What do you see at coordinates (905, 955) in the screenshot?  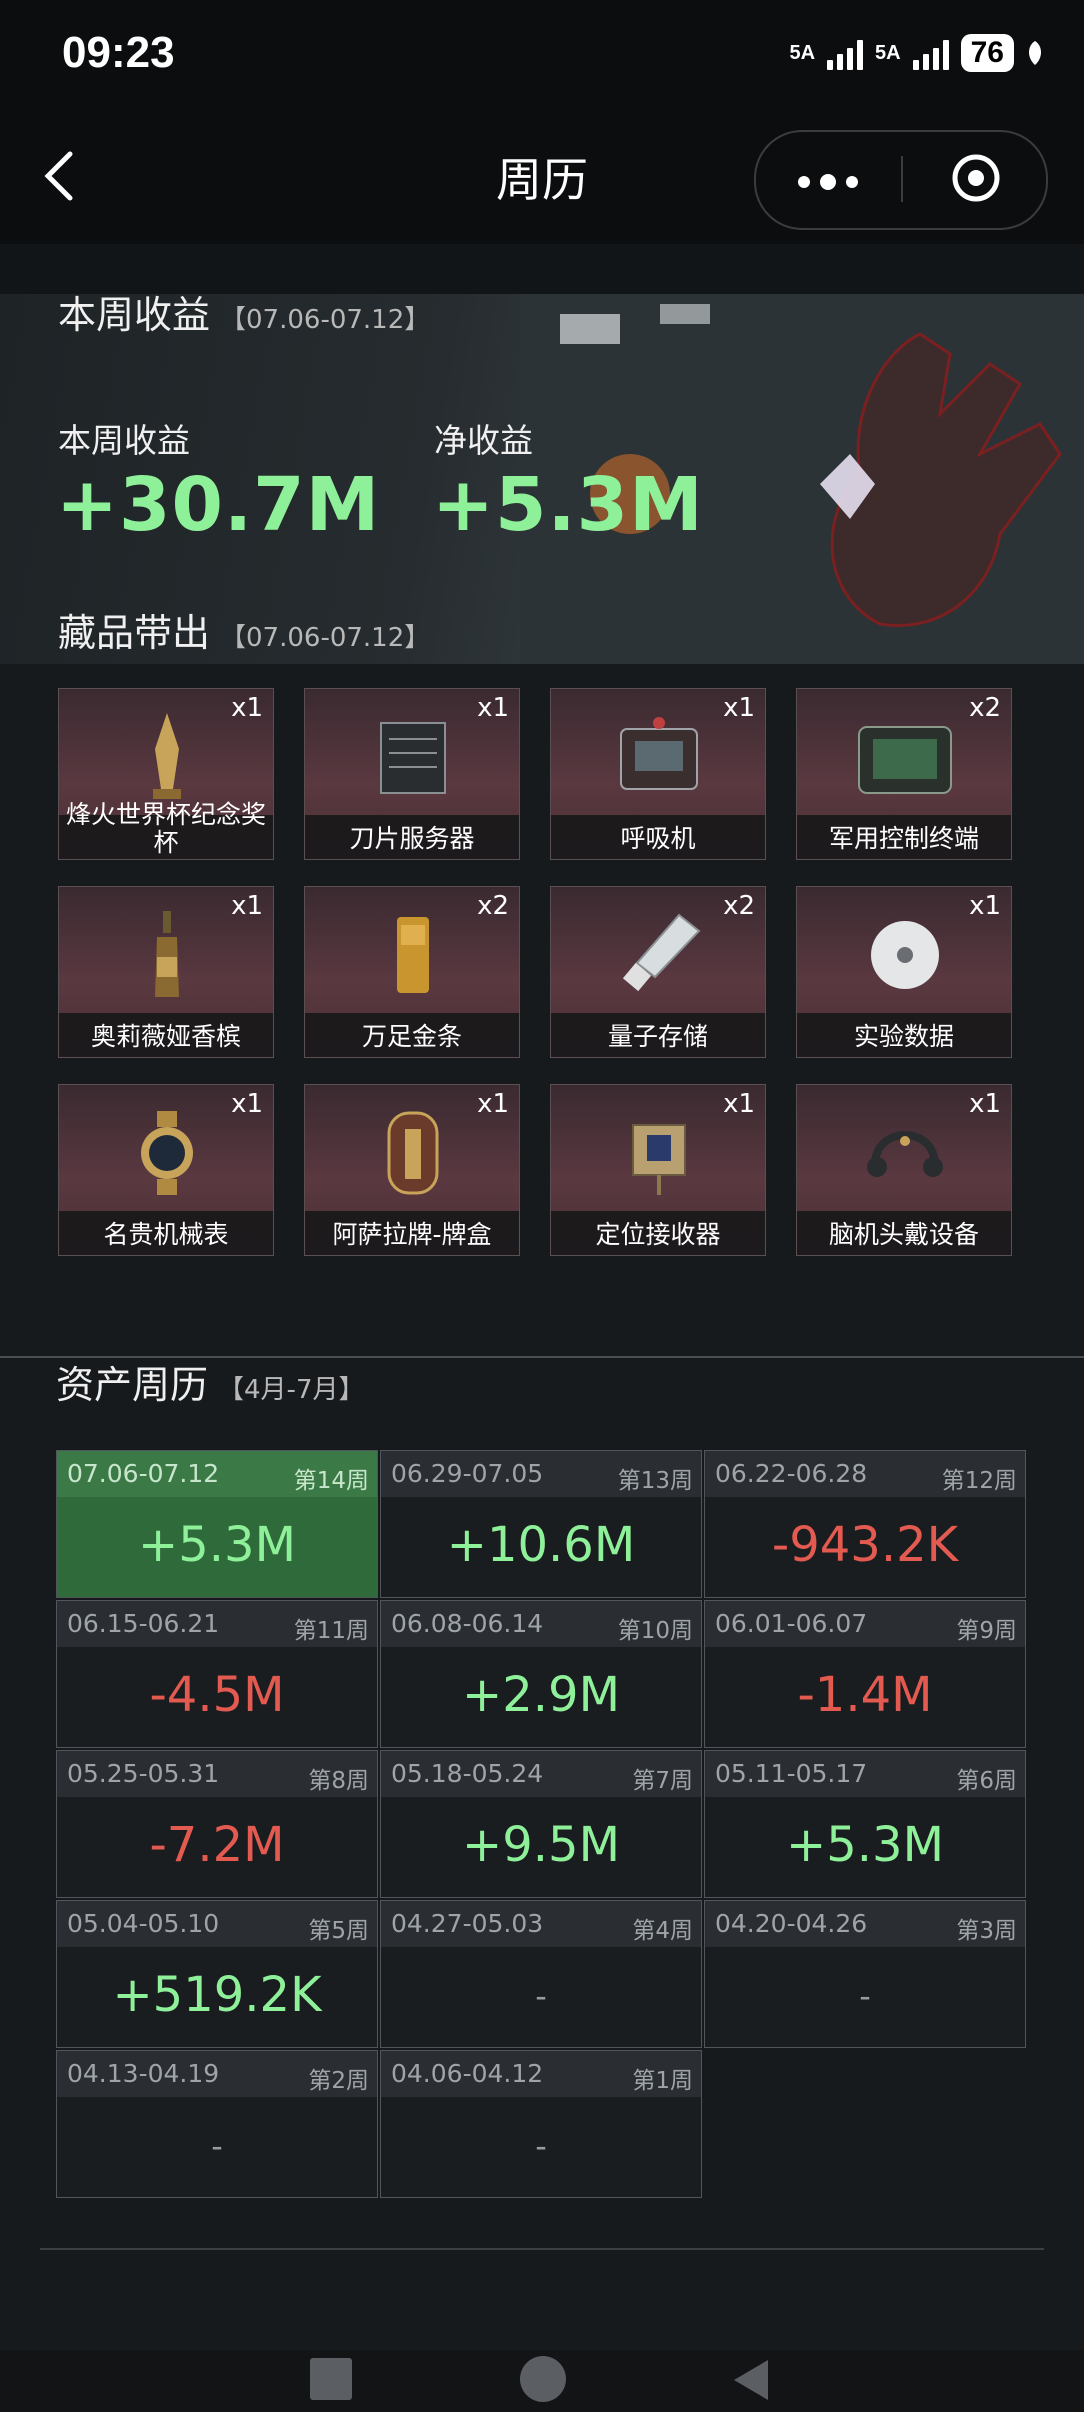 I see `disc-icon` at bounding box center [905, 955].